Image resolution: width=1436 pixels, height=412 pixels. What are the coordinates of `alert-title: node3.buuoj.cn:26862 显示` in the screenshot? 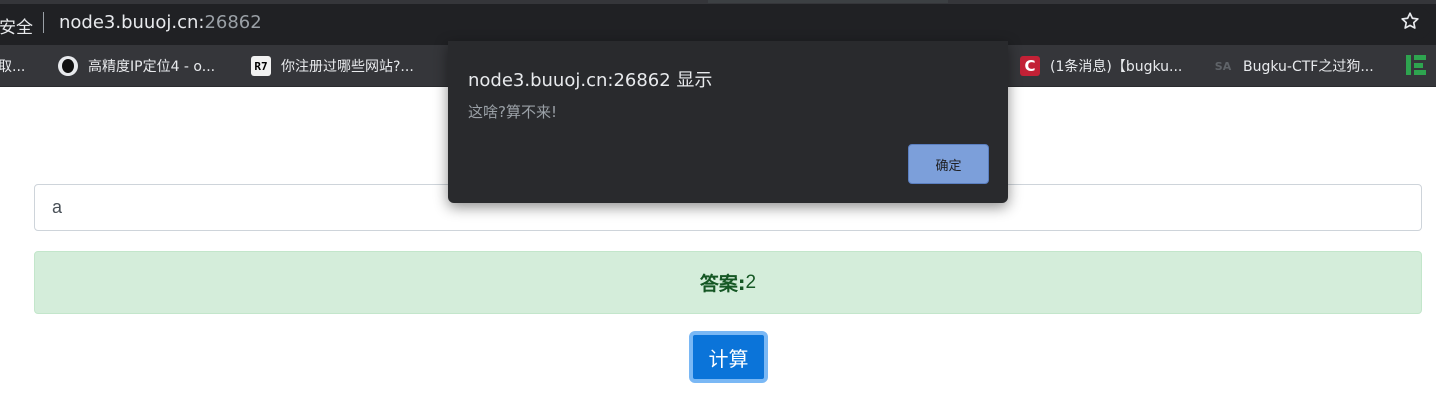 It's located at (590, 80).